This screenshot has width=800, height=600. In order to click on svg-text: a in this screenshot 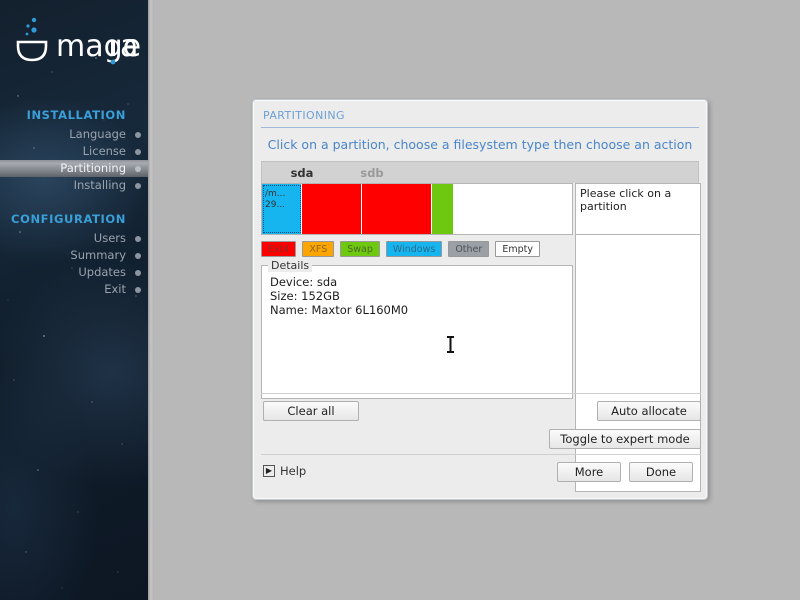, I will do `click(129, 46)`.